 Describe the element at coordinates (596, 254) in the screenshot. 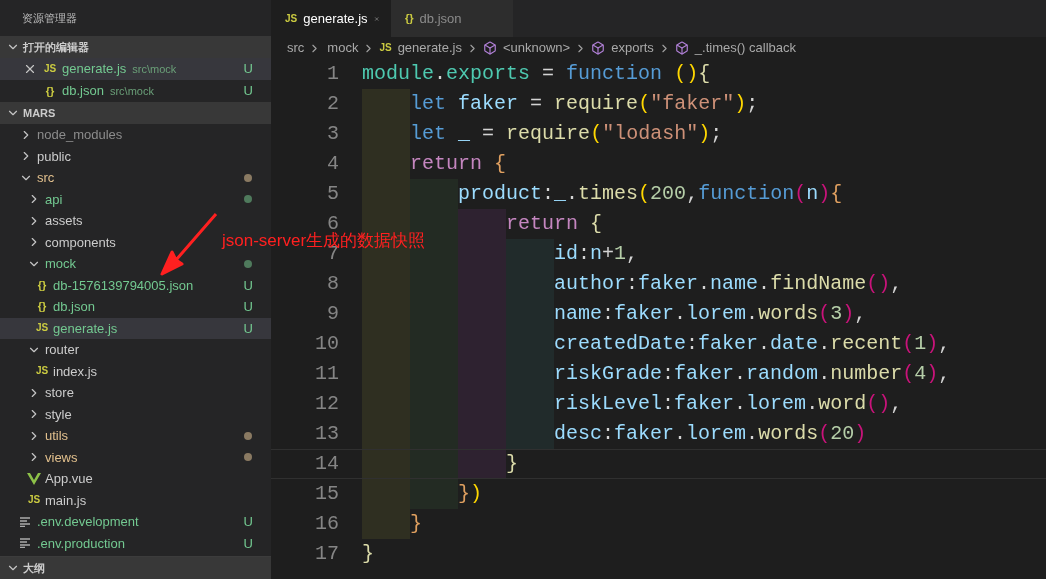

I see `code-line: id:n+1,` at that location.